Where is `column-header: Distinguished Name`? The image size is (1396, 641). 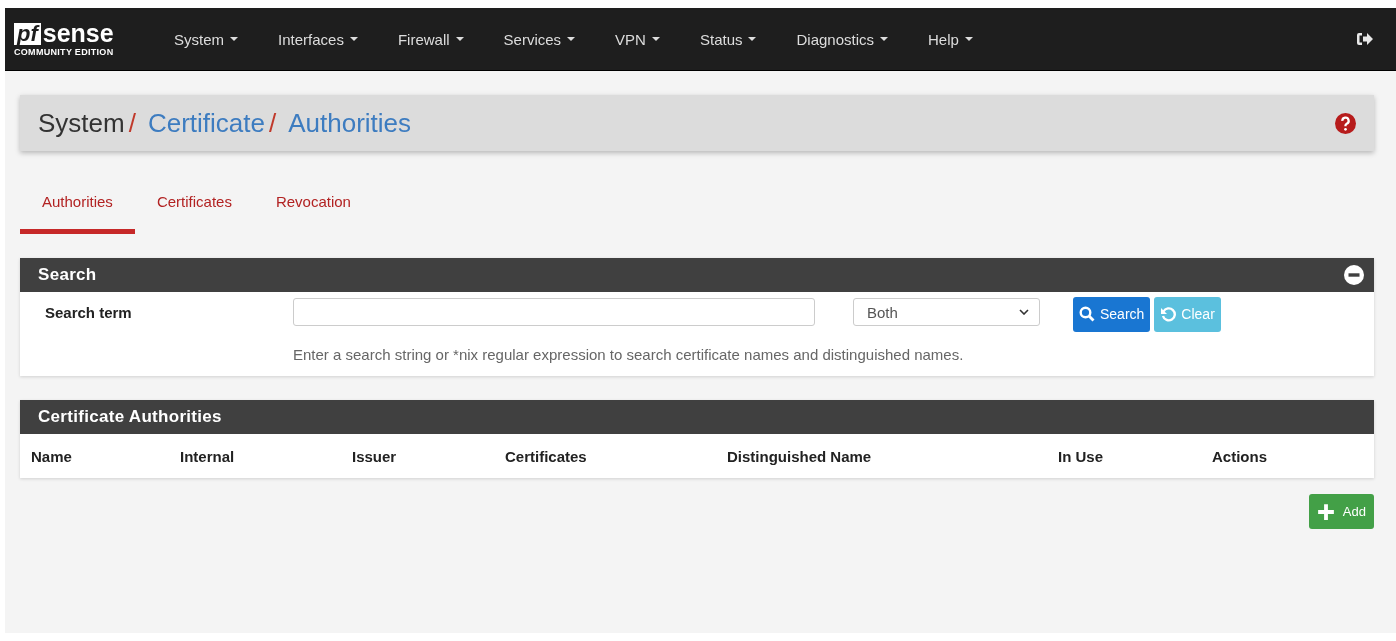
column-header: Distinguished Name is located at coordinates (800, 456).